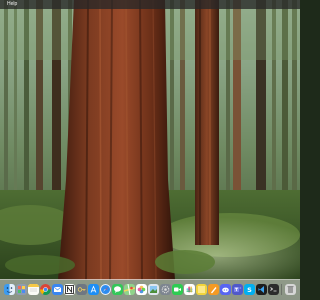 The image size is (320, 300). I want to click on vscode-icon, so click(261, 289).